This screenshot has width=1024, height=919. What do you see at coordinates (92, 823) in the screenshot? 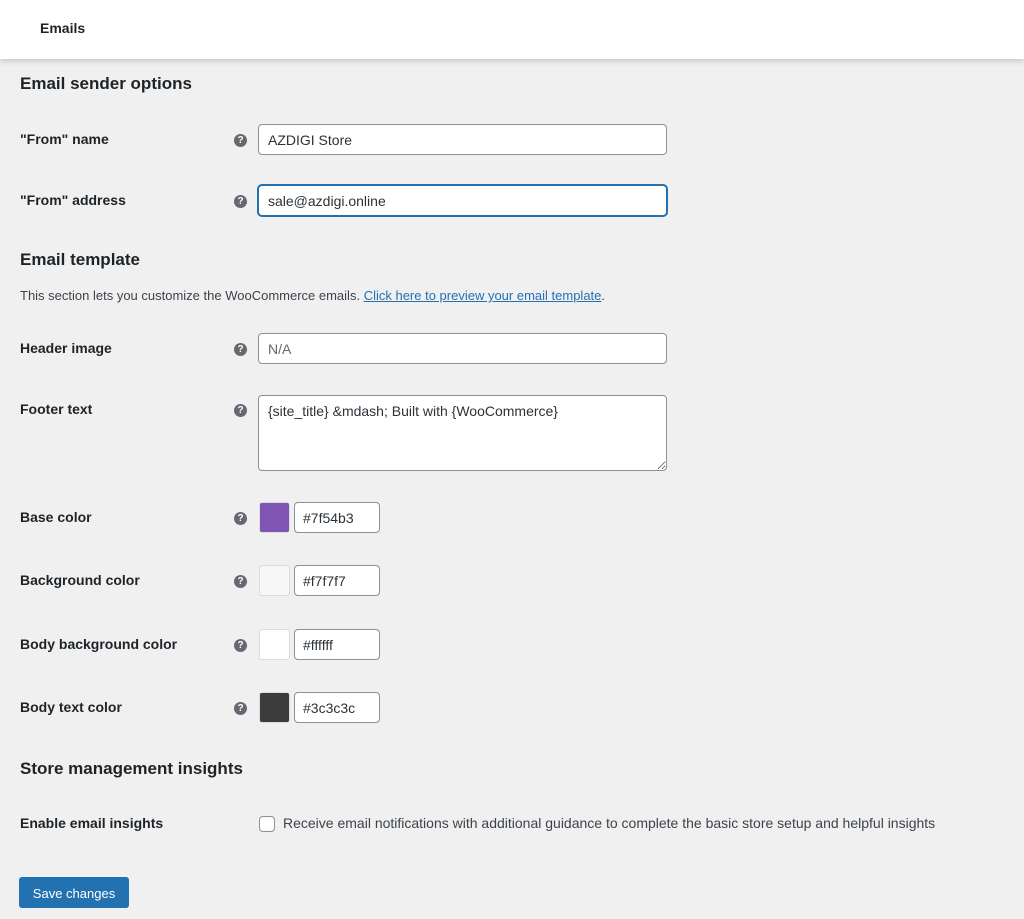
I see `enable-insights-label: Enable email insights` at bounding box center [92, 823].